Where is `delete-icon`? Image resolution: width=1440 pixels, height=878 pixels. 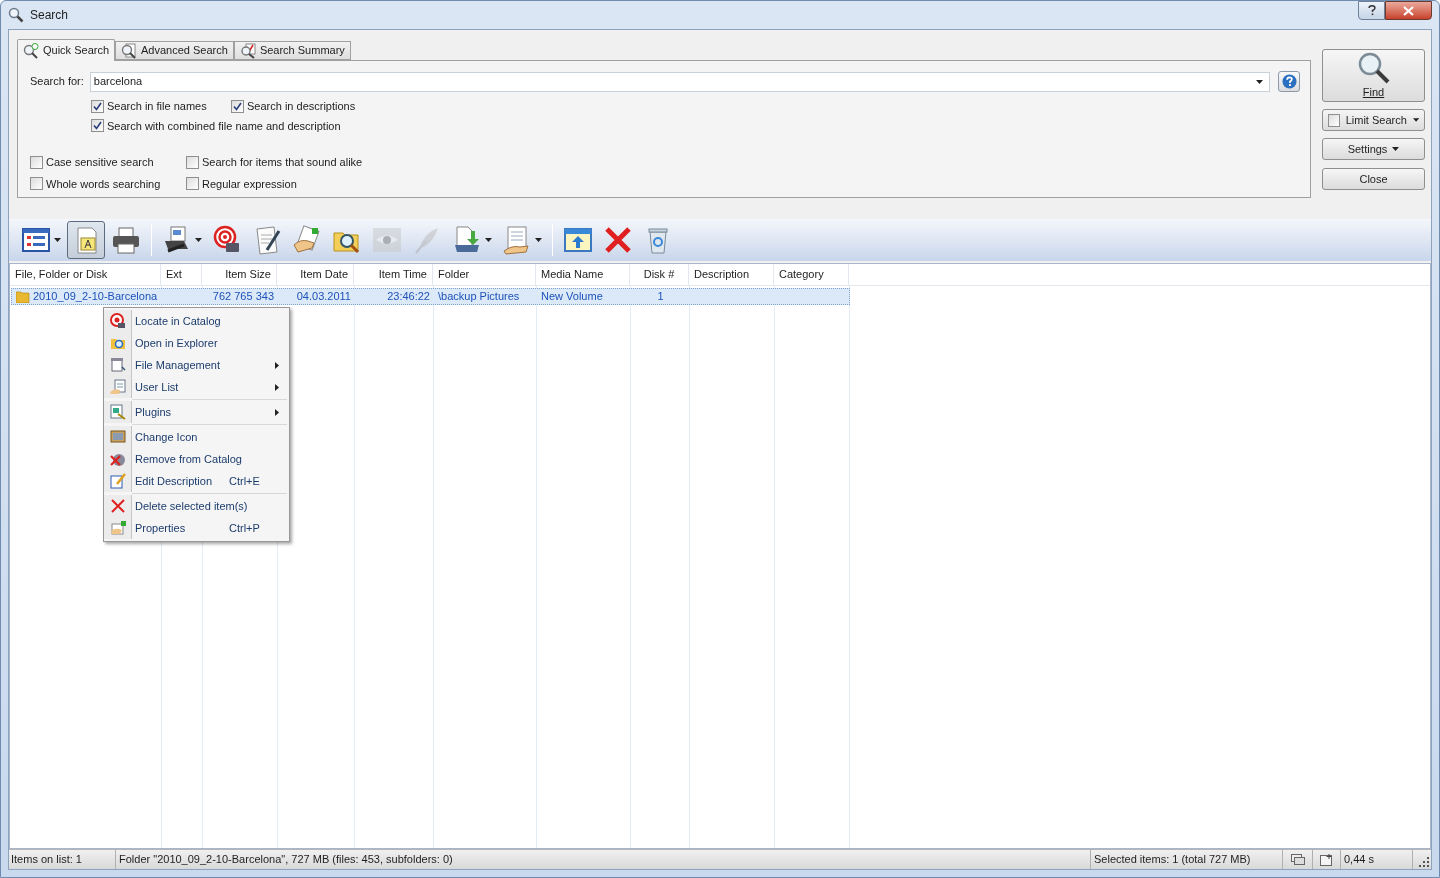
delete-icon is located at coordinates (618, 240).